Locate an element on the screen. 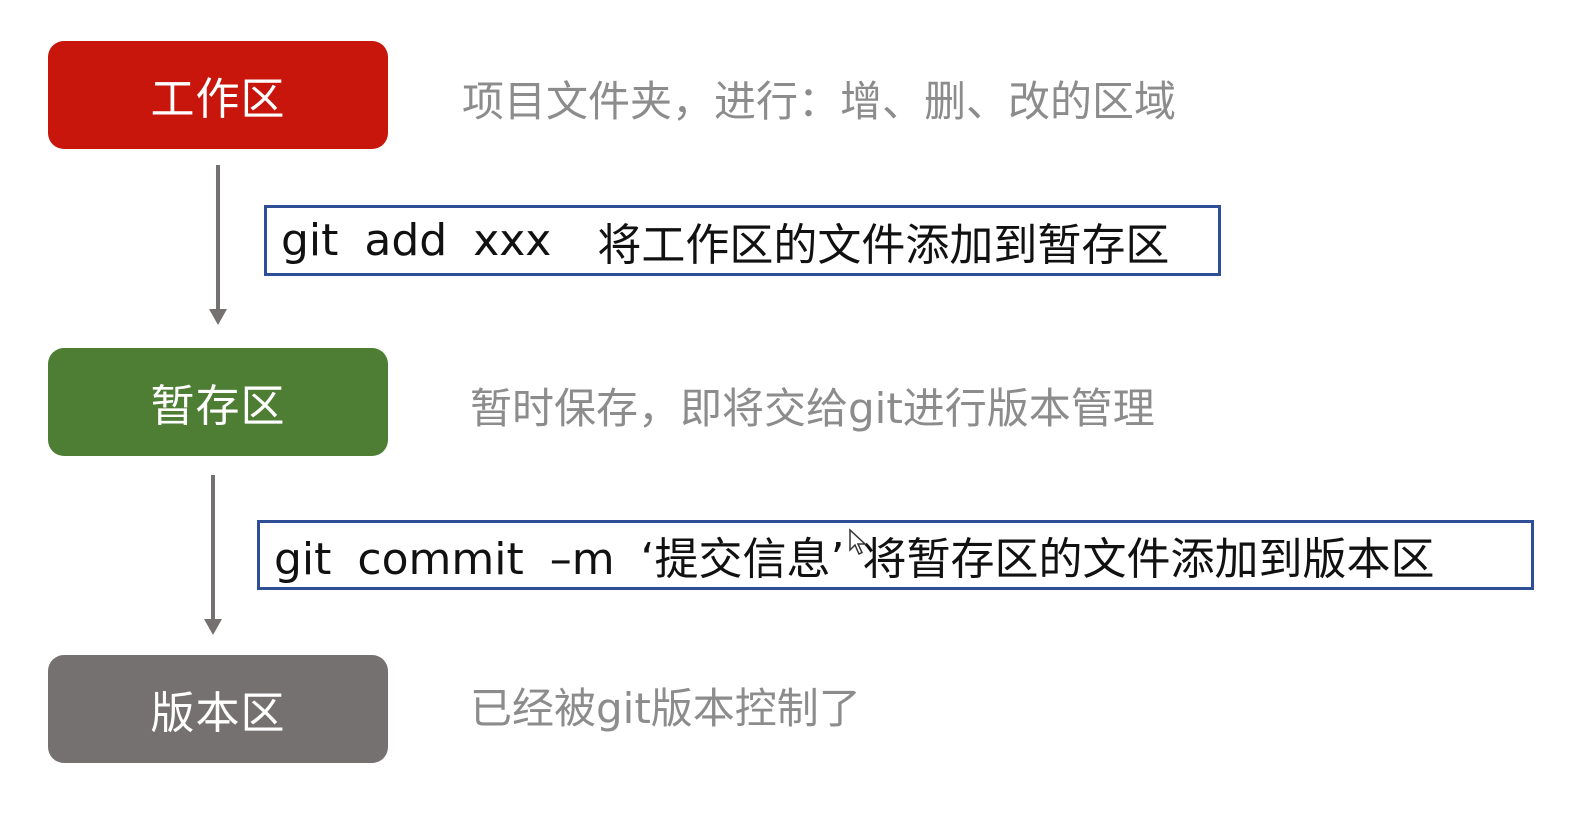 The image size is (1570, 814). stage-repository-box: 版本区 is located at coordinates (218, 709).